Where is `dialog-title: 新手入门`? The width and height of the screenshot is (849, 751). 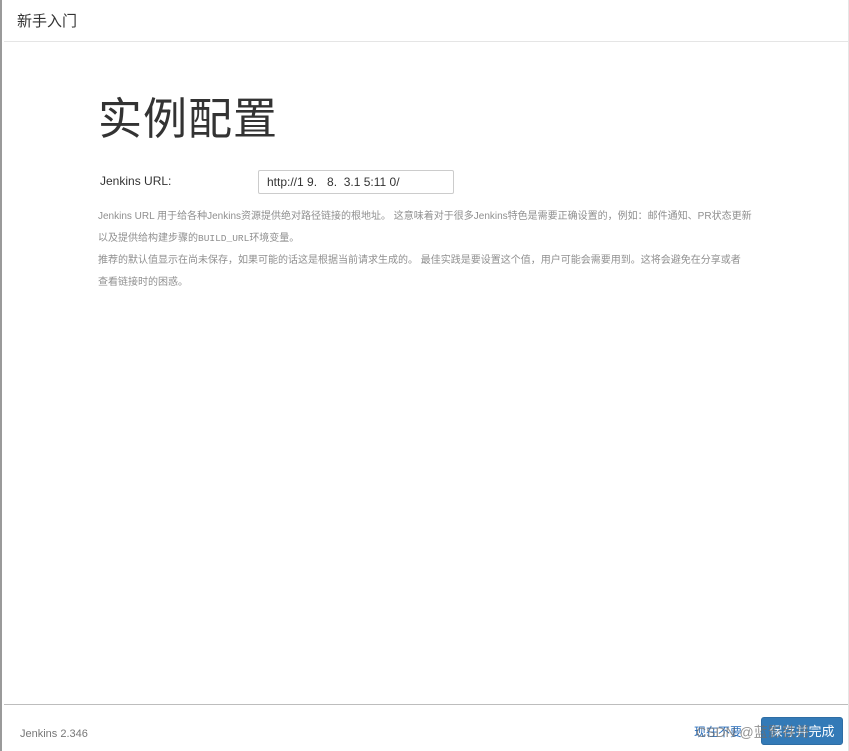
dialog-title: 新手入门 is located at coordinates (47, 21).